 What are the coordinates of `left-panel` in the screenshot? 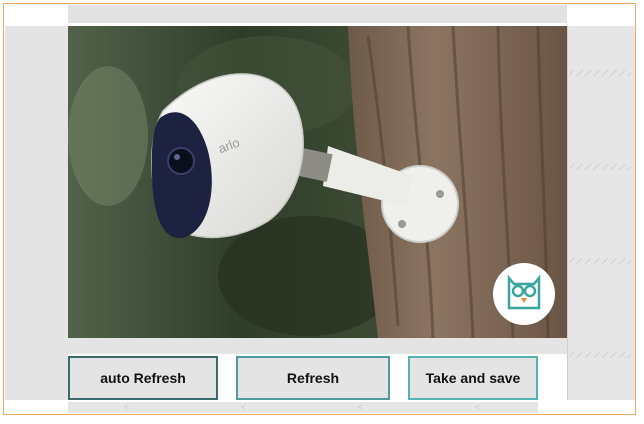 It's located at (36, 213).